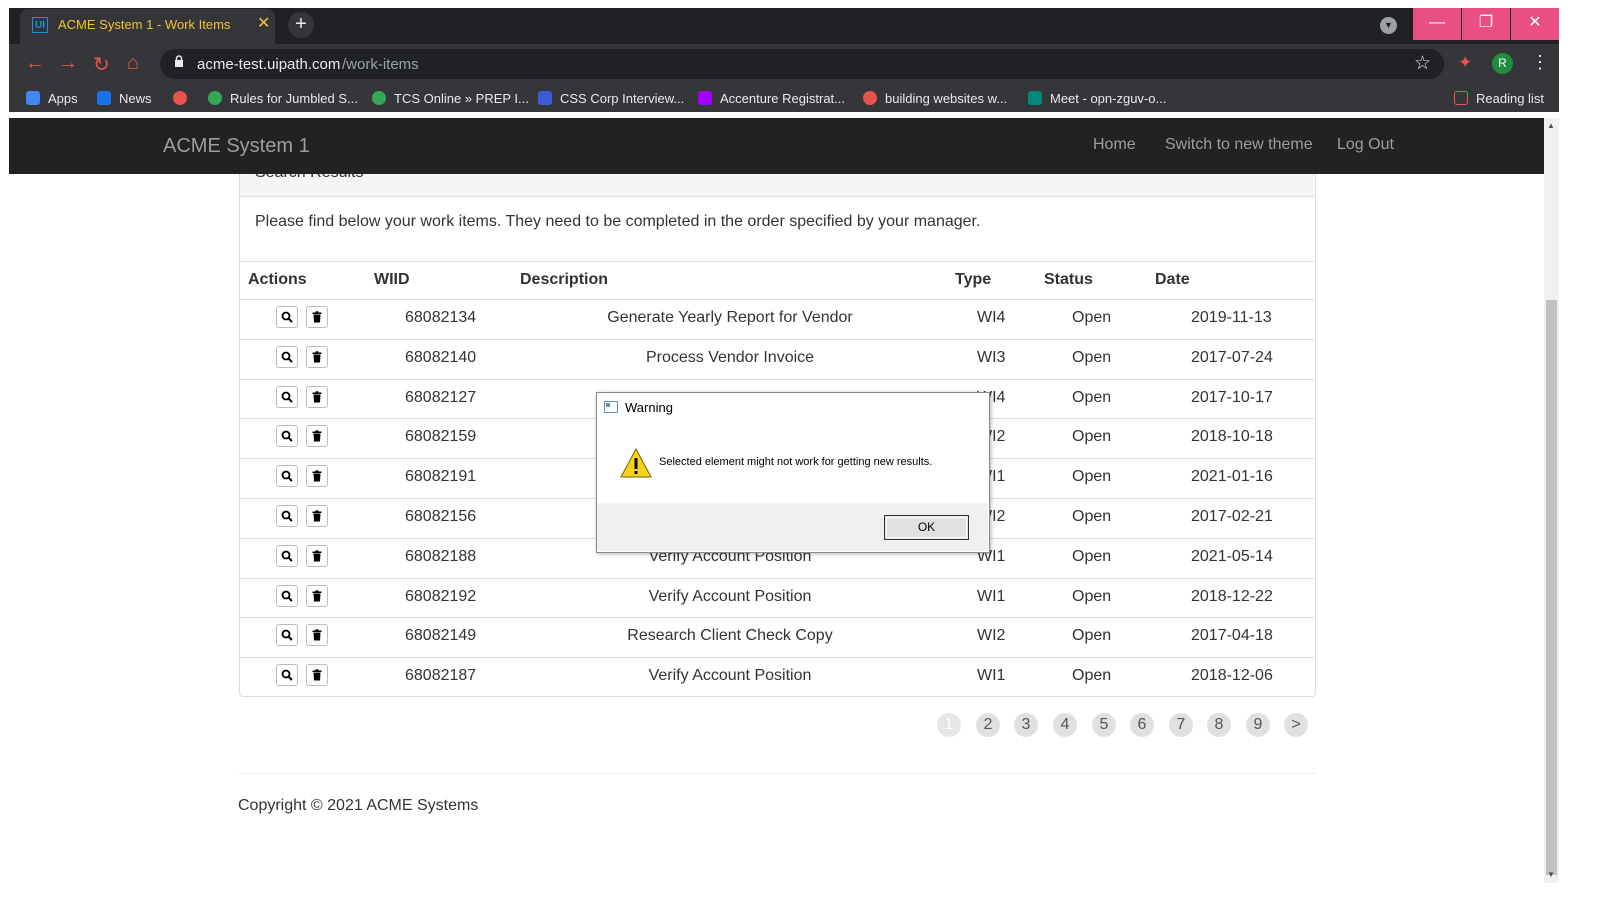  Describe the element at coordinates (441, 516) in the screenshot. I see `cell-wiid: 68082156` at that location.